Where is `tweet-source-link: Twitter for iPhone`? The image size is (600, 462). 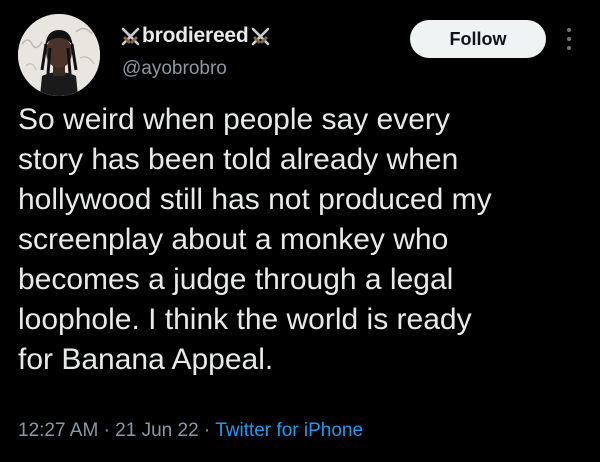
tweet-source-link: Twitter for iPhone is located at coordinates (289, 430).